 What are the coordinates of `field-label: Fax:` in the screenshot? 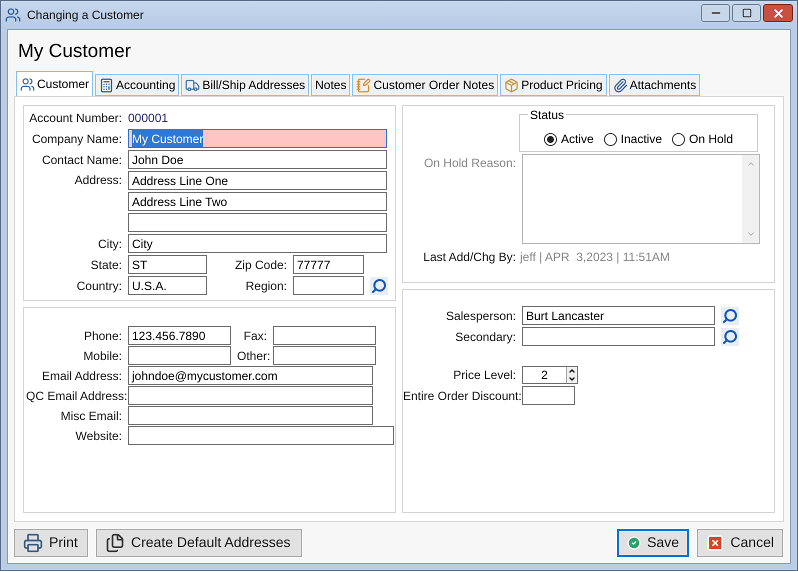 It's located at (255, 335).